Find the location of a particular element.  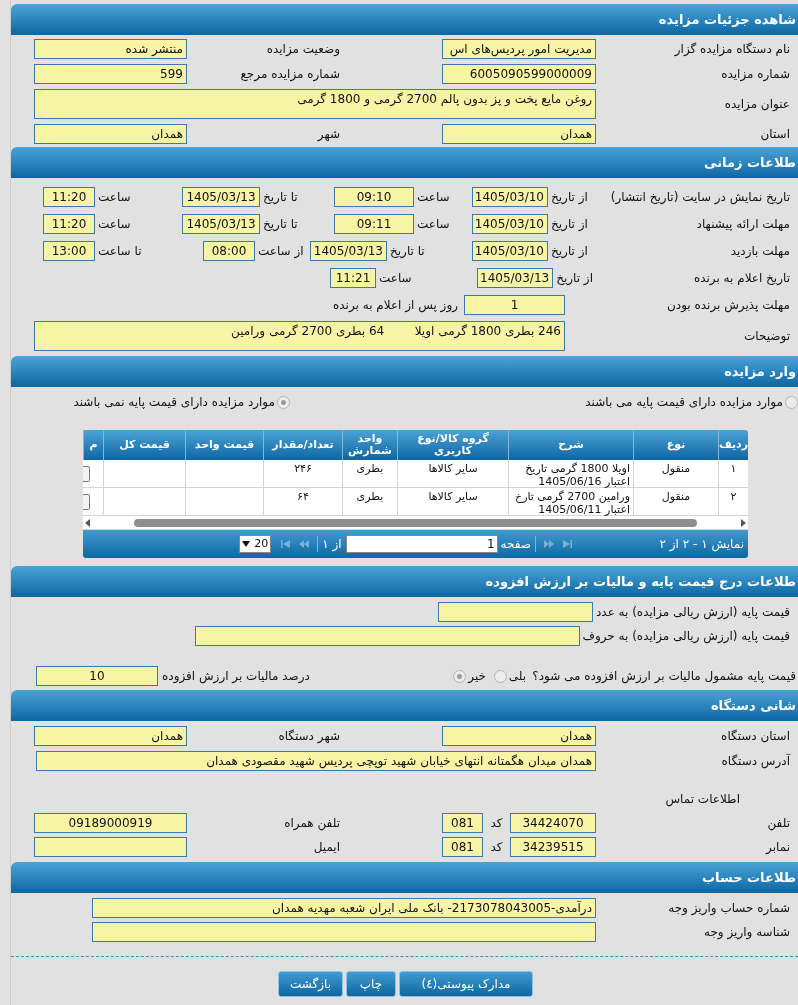

field-label: از ساعت is located at coordinates (281, 251).